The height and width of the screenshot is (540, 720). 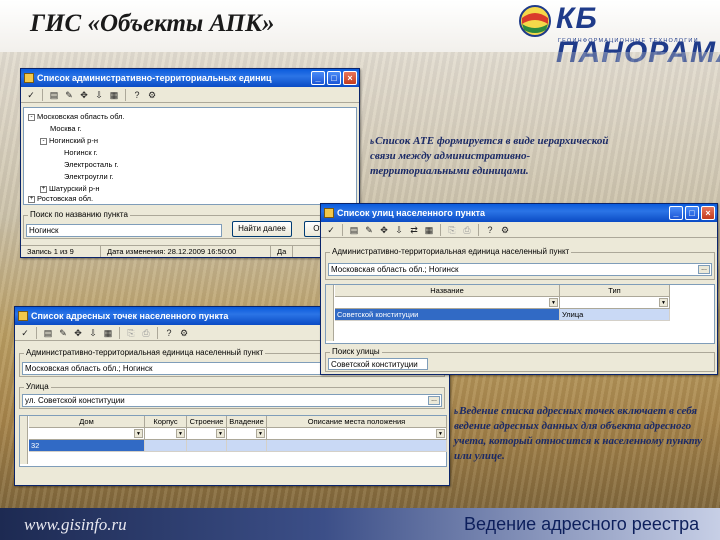 What do you see at coordinates (372, 141) in the screenshot?
I see `bullet-icon: ь` at bounding box center [372, 141].